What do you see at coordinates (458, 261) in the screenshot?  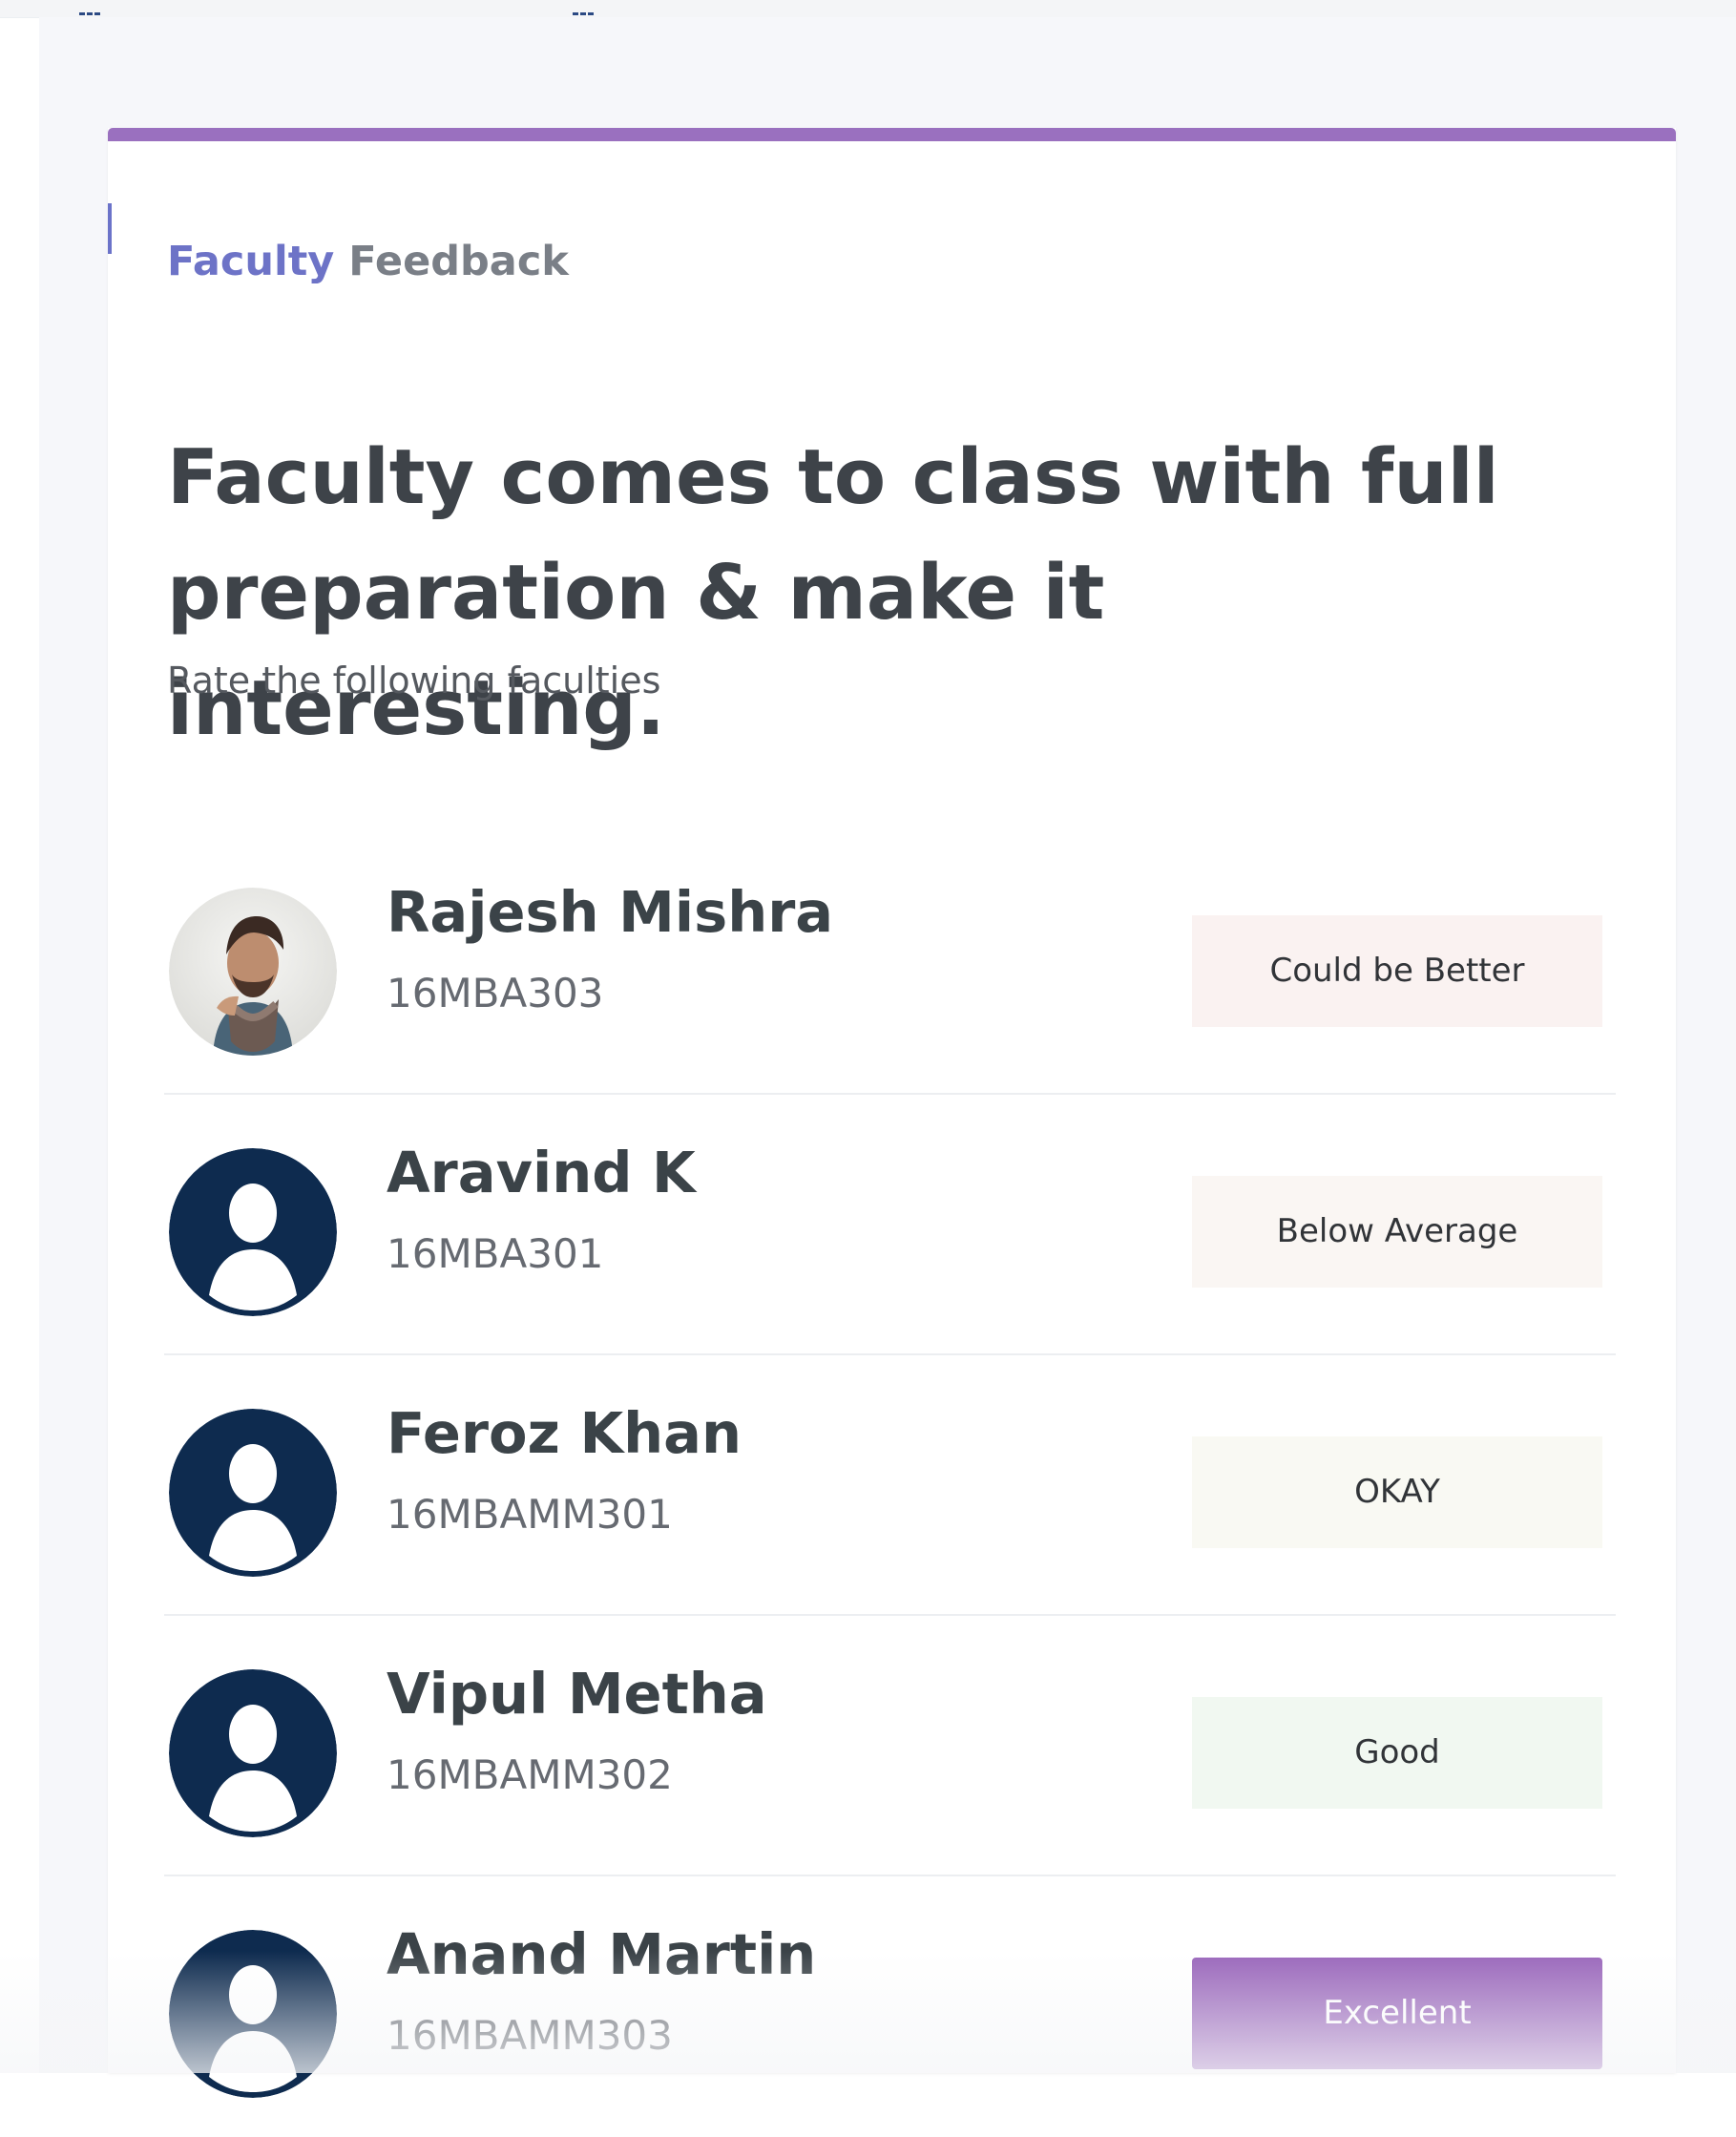 I see `section-title-light: Feedback` at bounding box center [458, 261].